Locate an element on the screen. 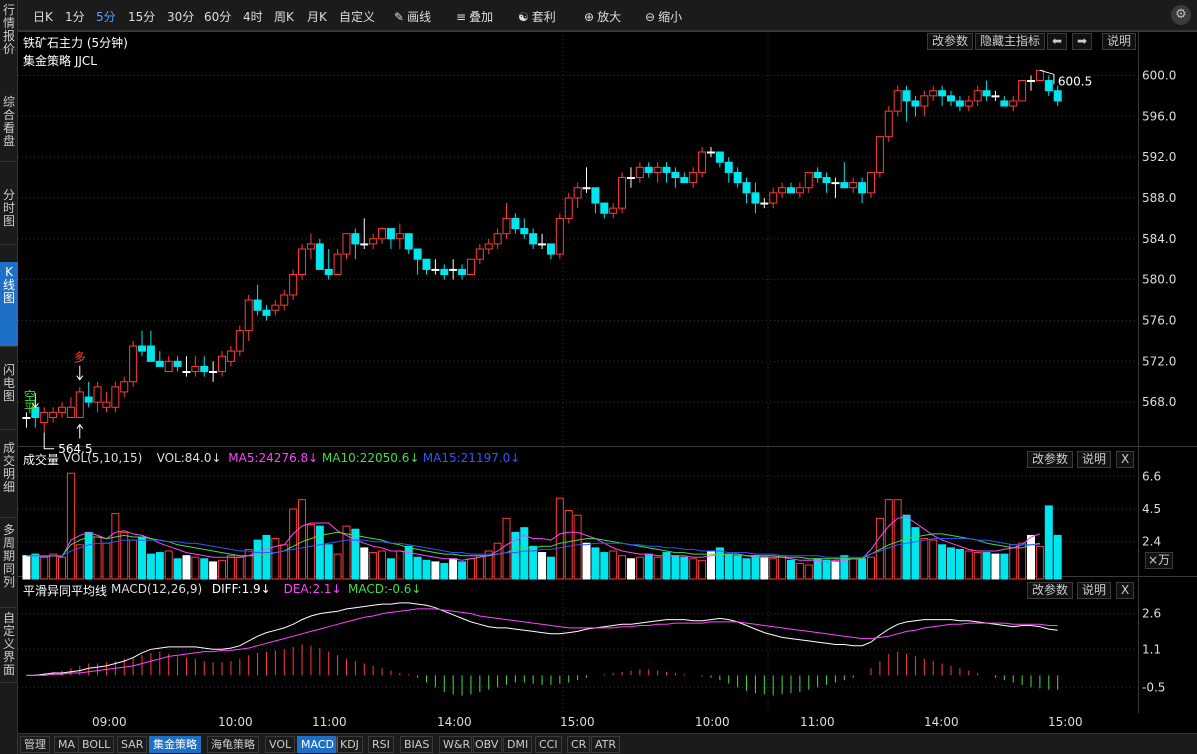 The image size is (1197, 754). period-tab-8: 月K is located at coordinates (317, 16).